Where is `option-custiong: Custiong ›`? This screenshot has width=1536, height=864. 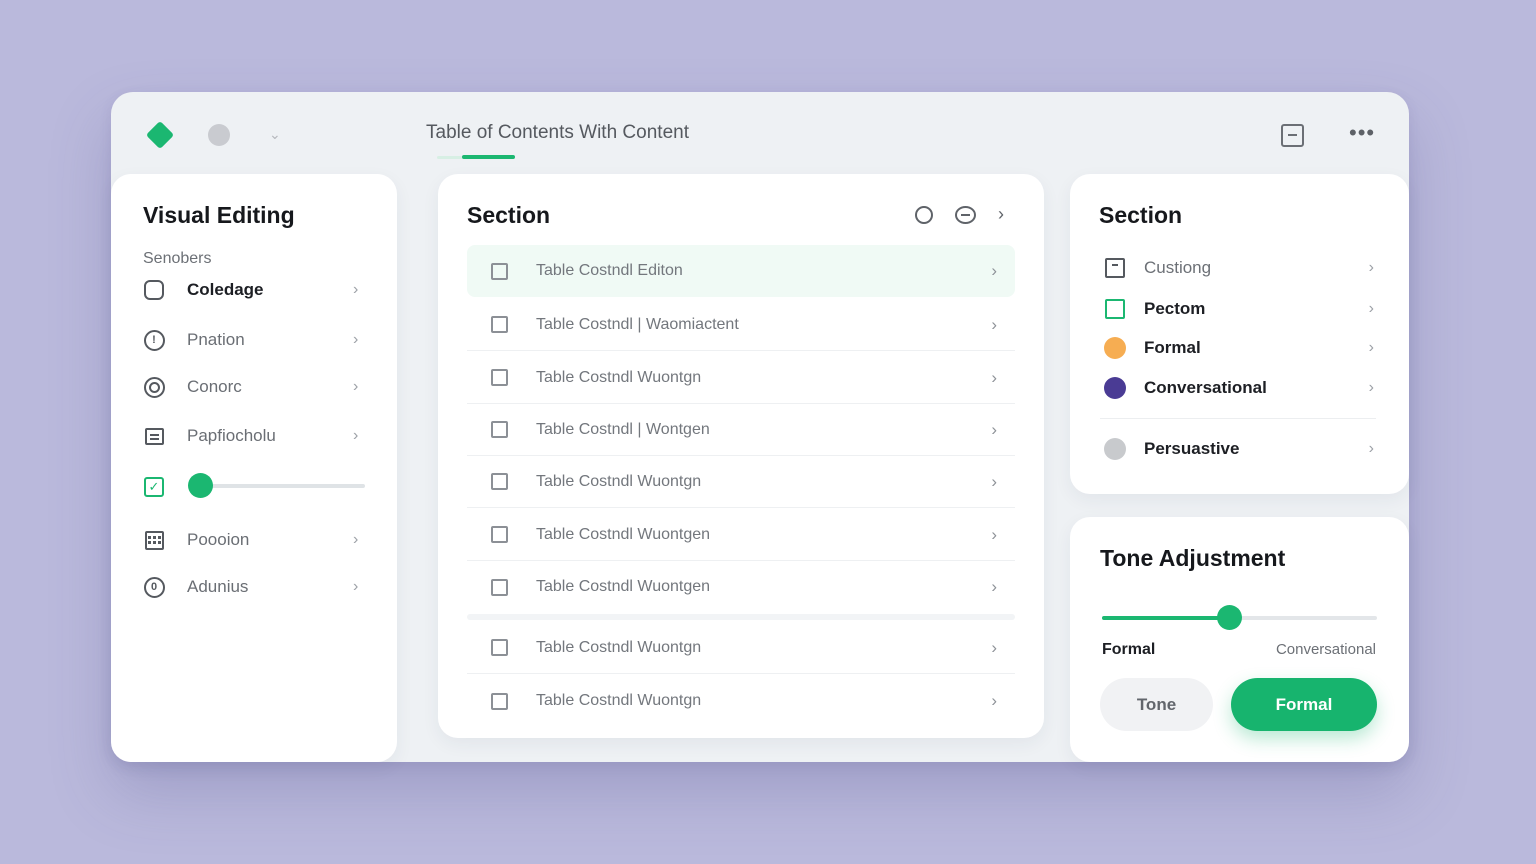
option-custiong: Custiong › is located at coordinates (1239, 268).